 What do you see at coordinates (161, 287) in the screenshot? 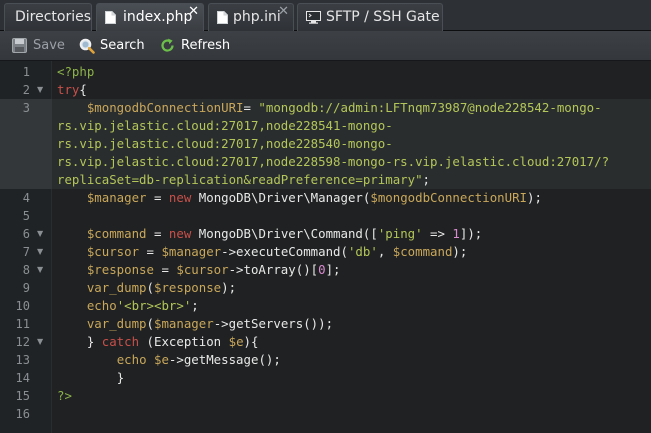
I see `code-line-9: var_dump($response);` at bounding box center [161, 287].